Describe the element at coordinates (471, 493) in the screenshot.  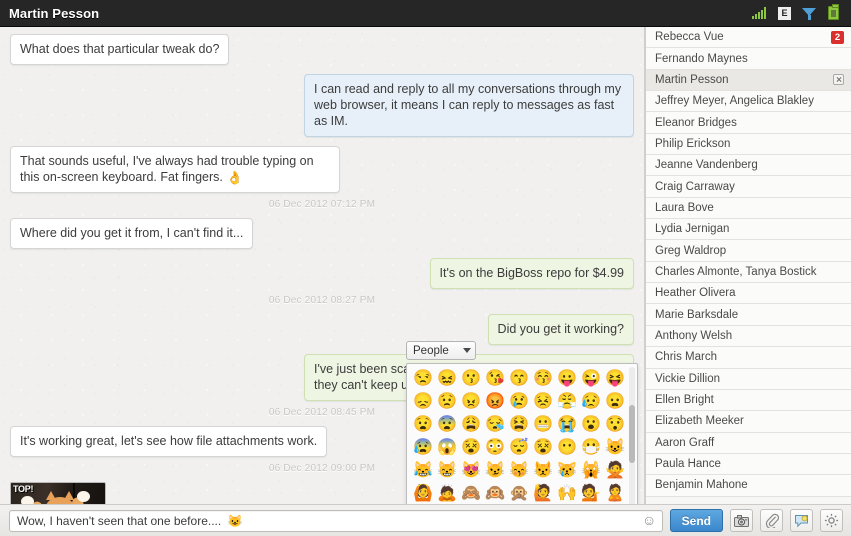
I see `emoji-cell: 🙈` at that location.